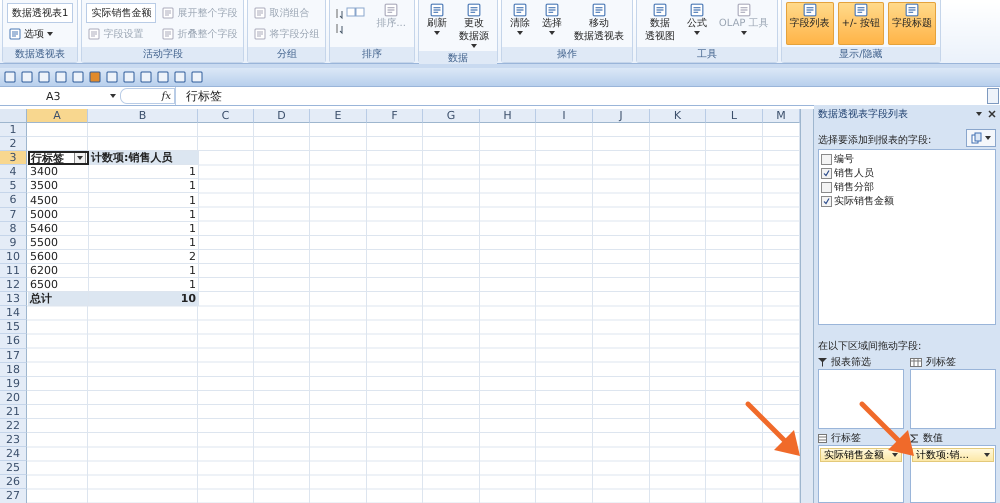  Describe the element at coordinates (977, 138) in the screenshot. I see `layout-icon` at that location.